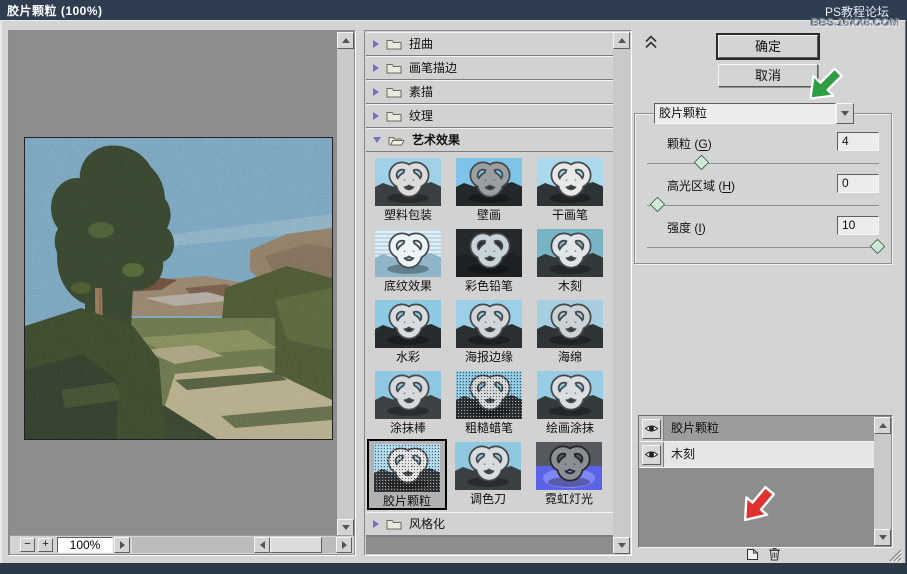 This screenshot has height=574, width=907. I want to click on filter-thumbnail-label: 塑料包装, so click(407, 215).